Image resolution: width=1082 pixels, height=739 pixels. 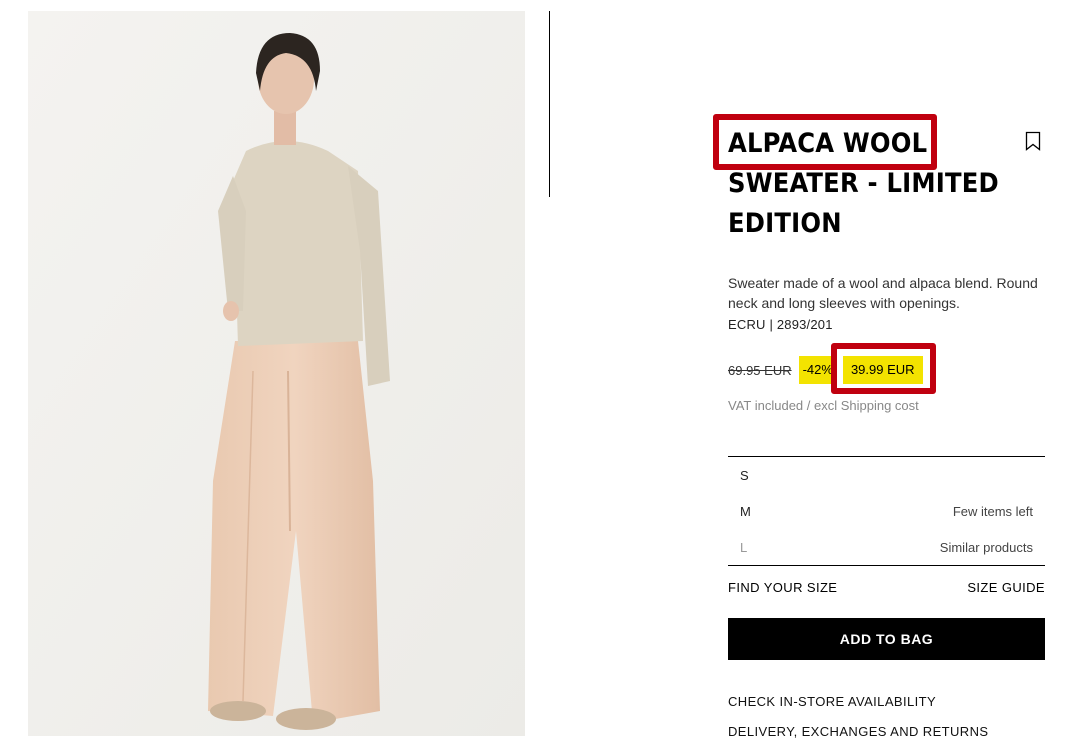 I want to click on add-to-bag-button: ADD TO BAG, so click(x=886, y=639).